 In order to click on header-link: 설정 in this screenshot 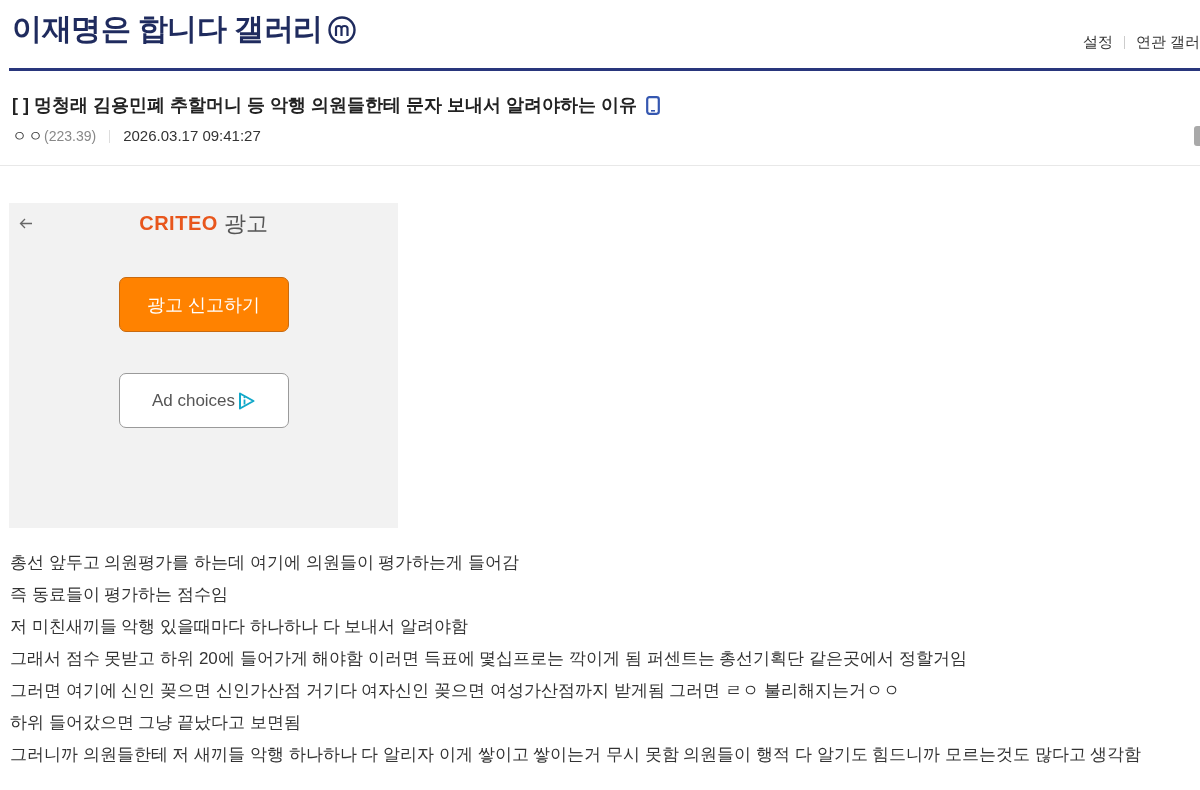, I will do `click(1097, 42)`.